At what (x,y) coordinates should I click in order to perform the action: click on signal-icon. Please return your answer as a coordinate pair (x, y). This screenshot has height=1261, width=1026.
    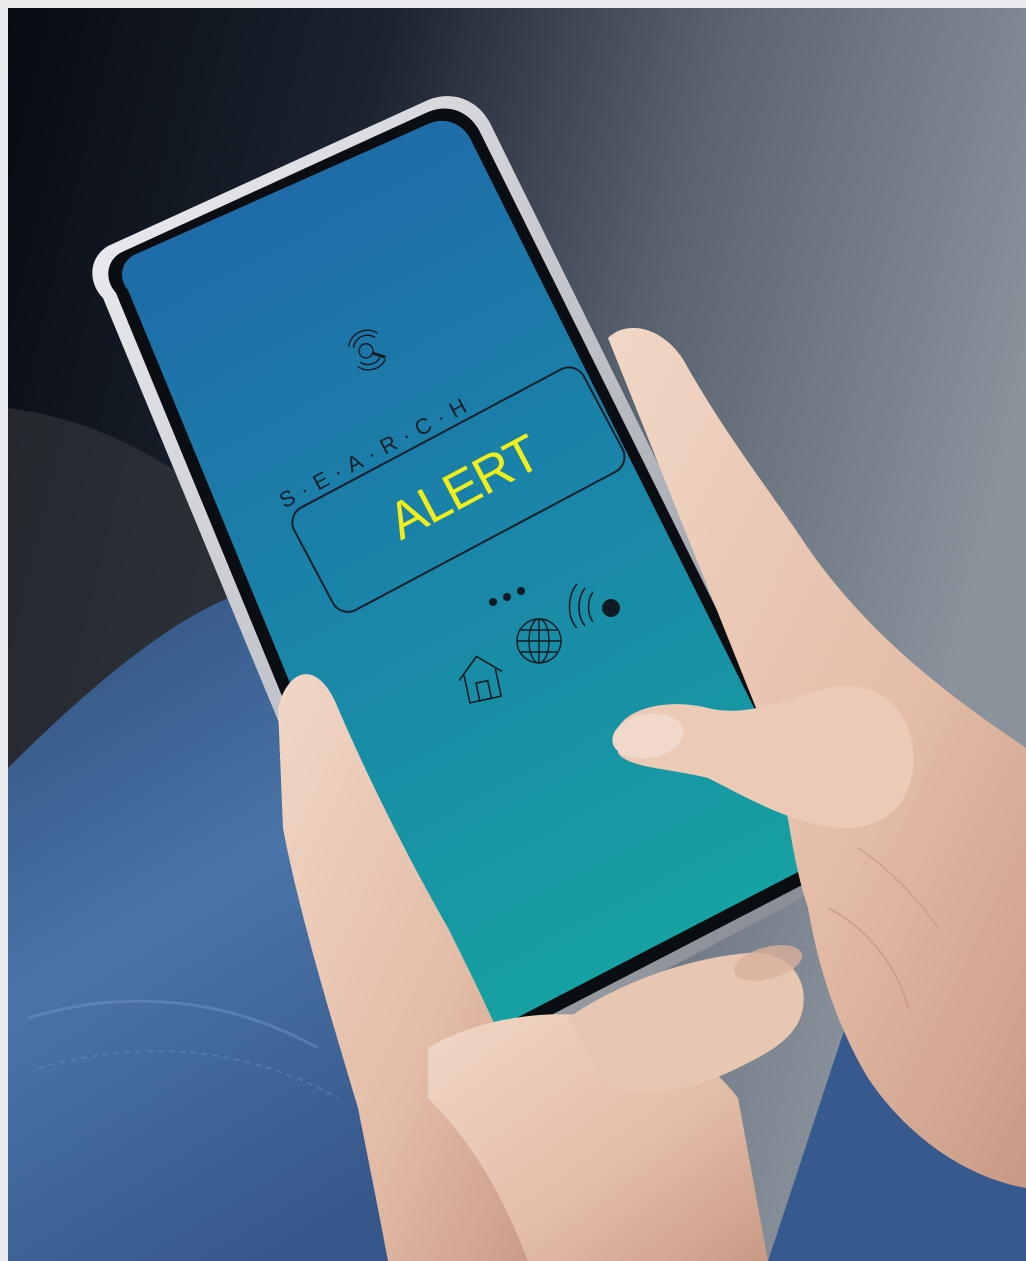
    Looking at the image, I should click on (597, 604).